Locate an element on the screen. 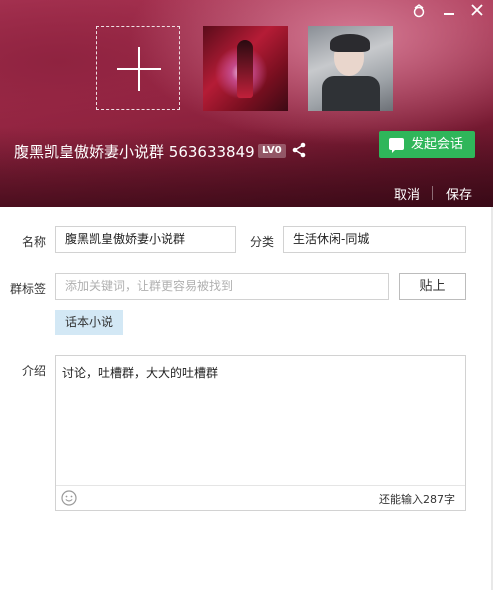  close-icon is located at coordinates (477, 13).